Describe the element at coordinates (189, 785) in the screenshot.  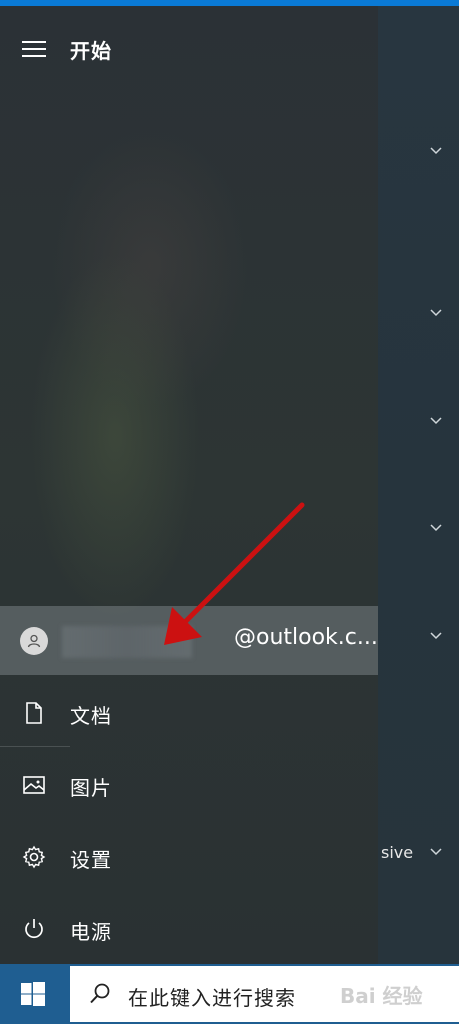
I see `menu-item-pictures: 图片` at that location.